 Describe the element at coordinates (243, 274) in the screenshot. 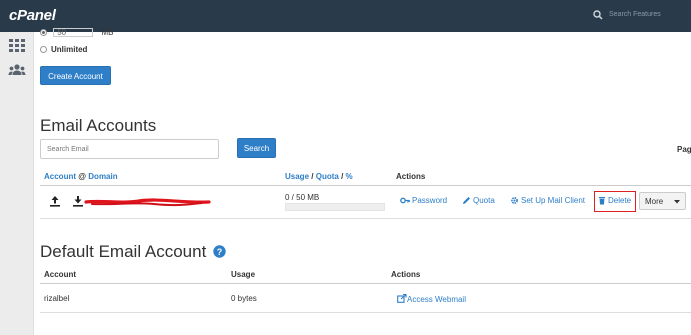

I see `default-usage-header: Usage` at that location.